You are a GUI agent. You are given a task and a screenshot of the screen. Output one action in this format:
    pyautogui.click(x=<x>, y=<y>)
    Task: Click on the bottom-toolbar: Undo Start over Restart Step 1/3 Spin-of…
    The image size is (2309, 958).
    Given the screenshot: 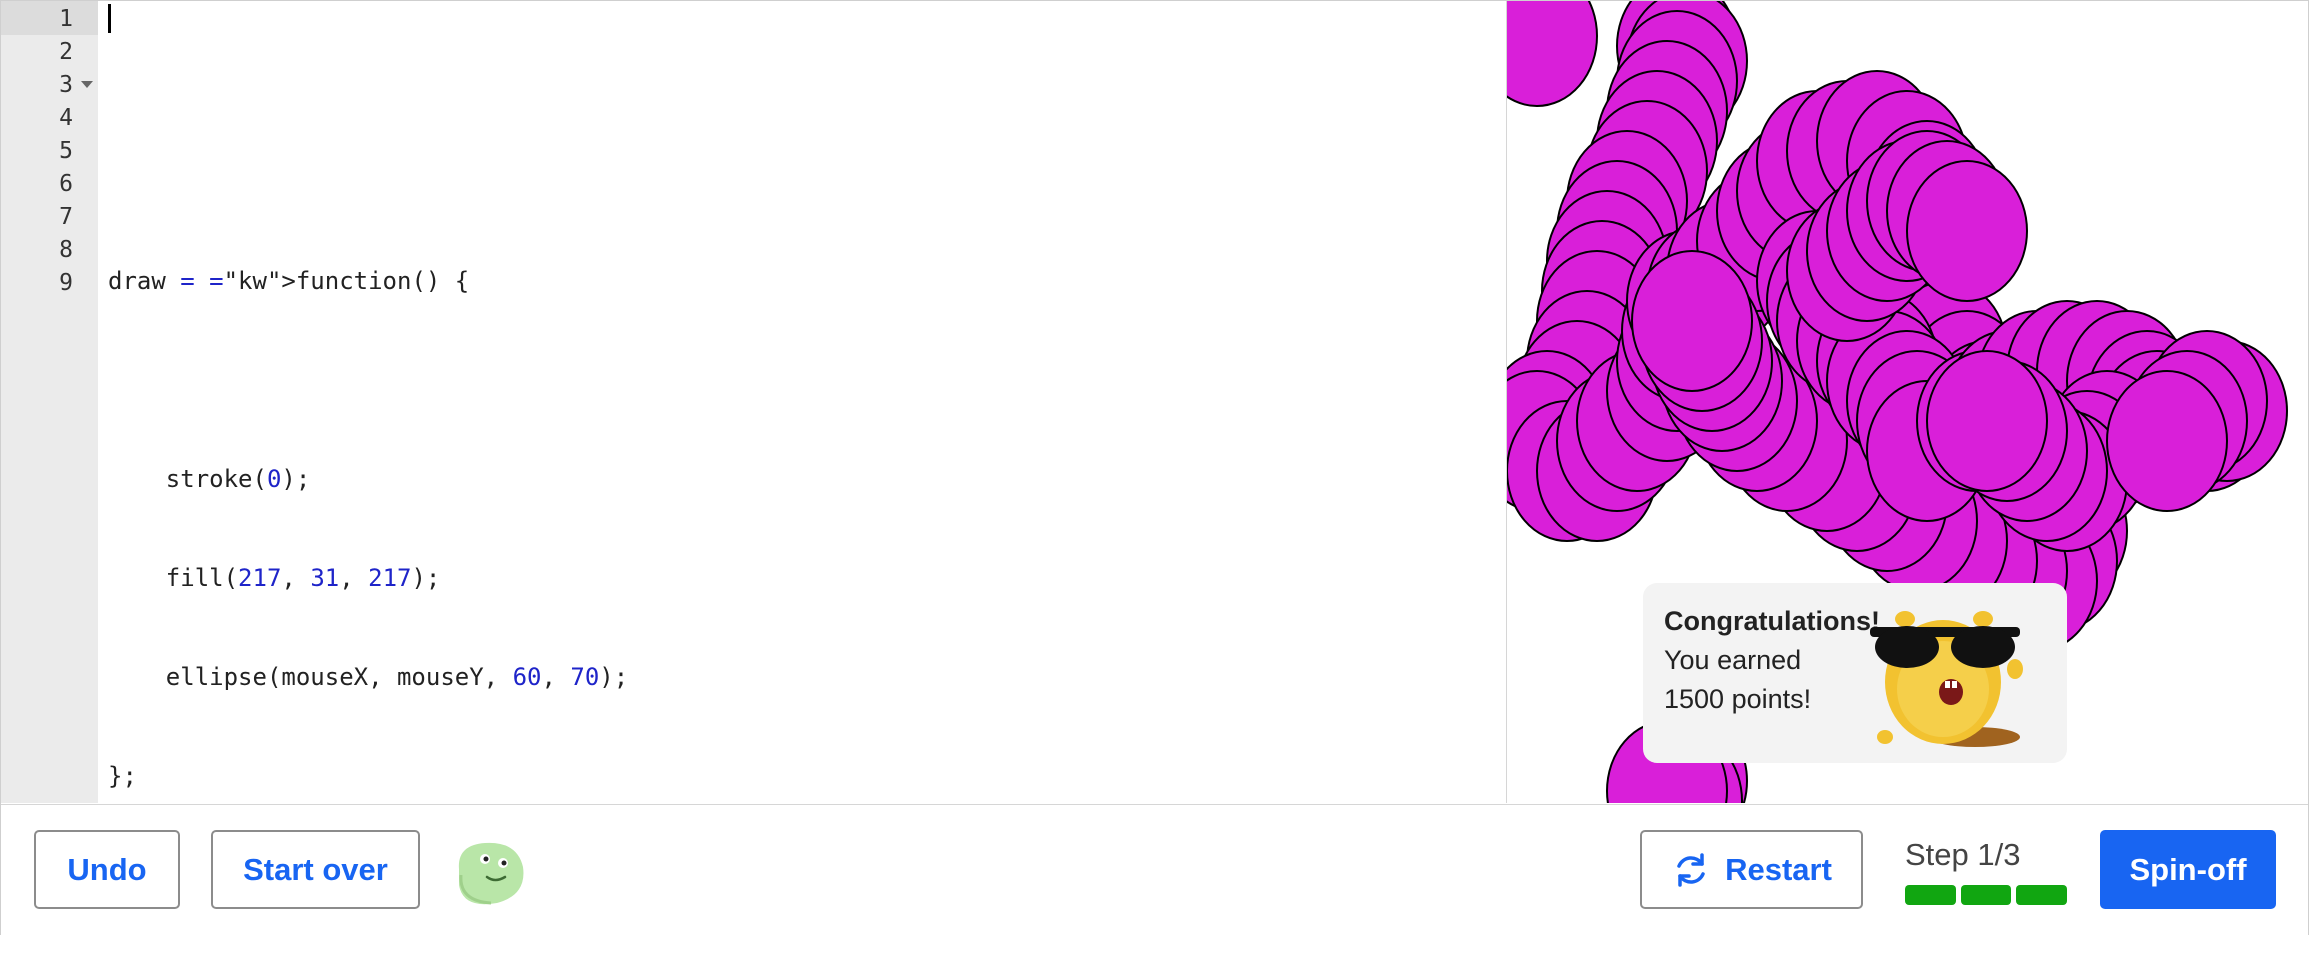 What is the action you would take?
    pyautogui.click(x=1154, y=869)
    